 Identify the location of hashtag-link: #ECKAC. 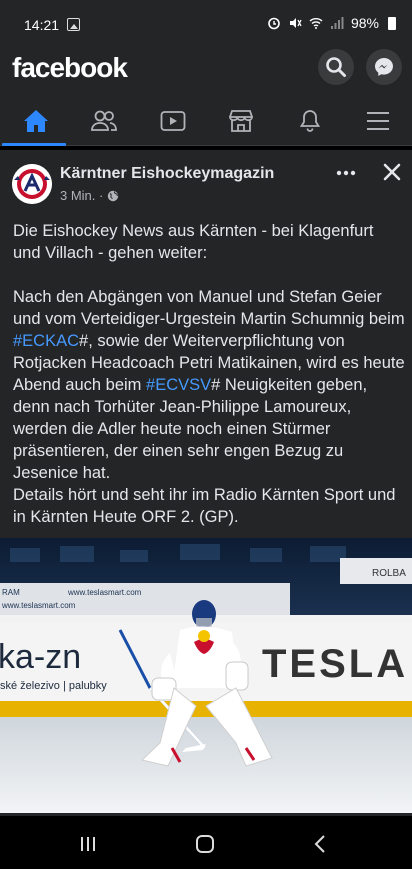
(46, 341).